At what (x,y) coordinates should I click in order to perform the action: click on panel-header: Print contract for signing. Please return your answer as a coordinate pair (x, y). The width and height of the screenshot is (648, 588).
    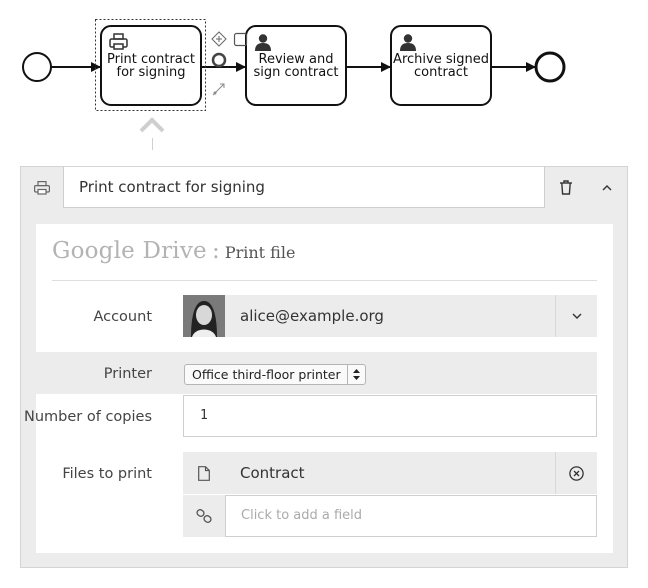
    Looking at the image, I should click on (324, 187).